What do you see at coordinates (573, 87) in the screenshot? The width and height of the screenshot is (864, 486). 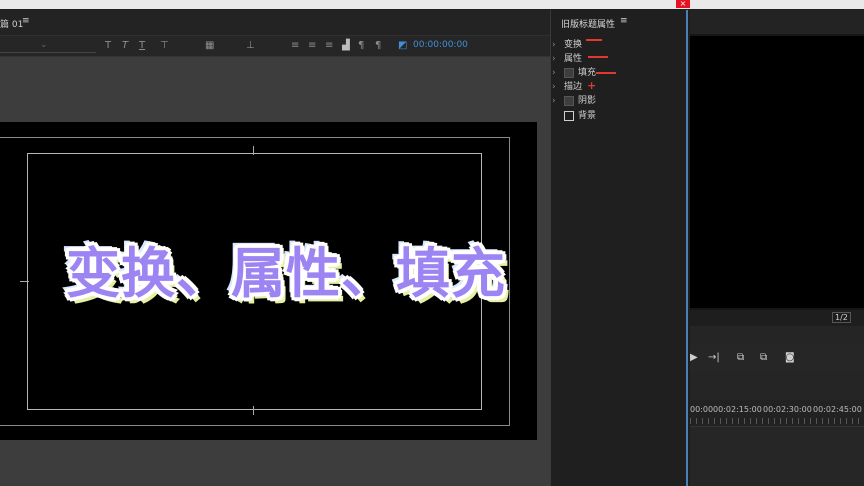 I see `prop-label: 描边` at bounding box center [573, 87].